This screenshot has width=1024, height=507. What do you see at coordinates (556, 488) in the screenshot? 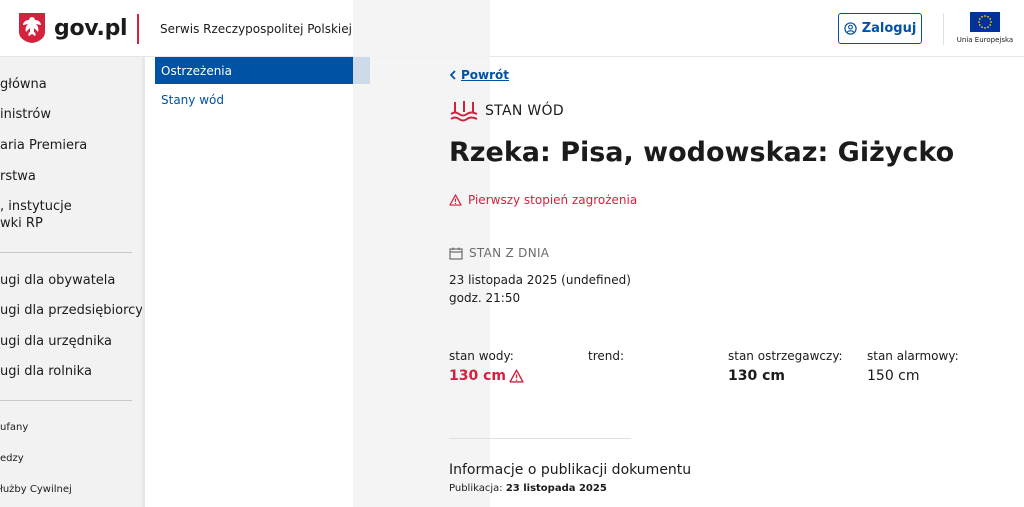
I see `publication-date: 23 listopada 2025` at bounding box center [556, 488].